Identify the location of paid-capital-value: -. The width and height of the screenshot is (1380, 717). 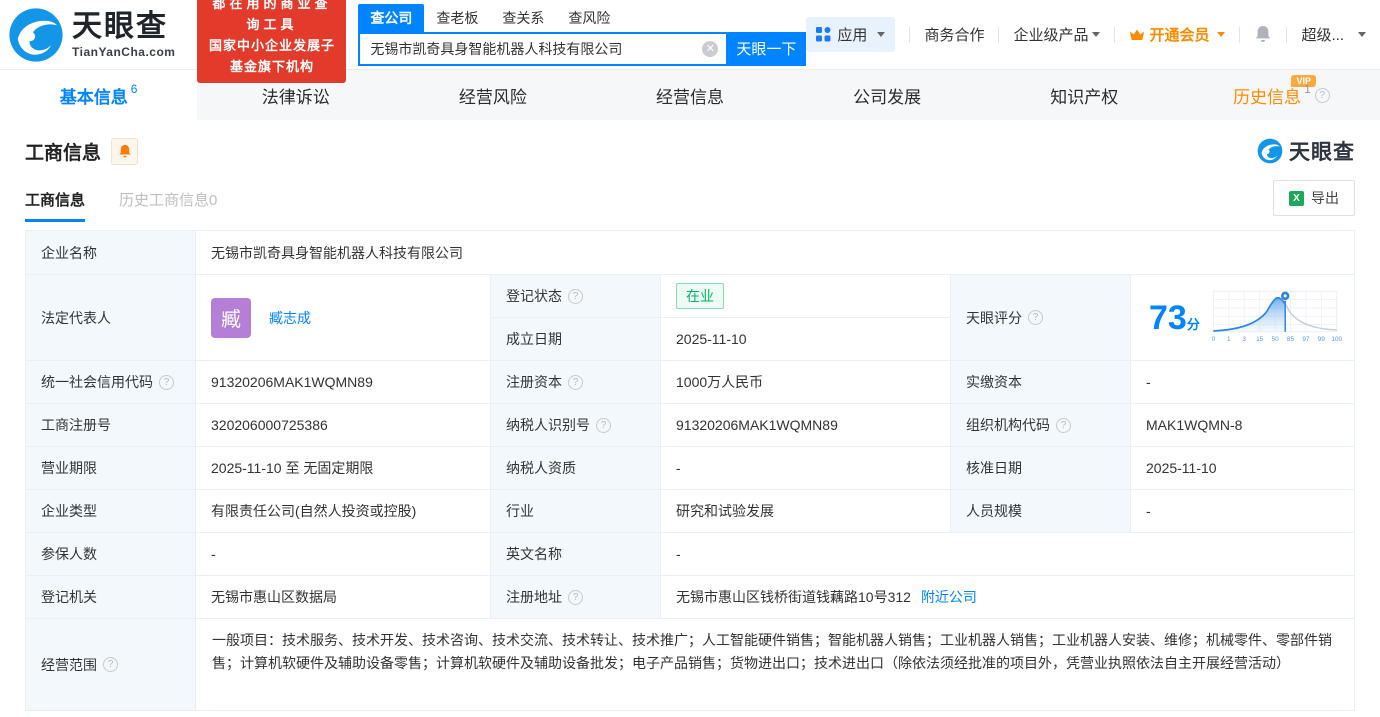
(1243, 382).